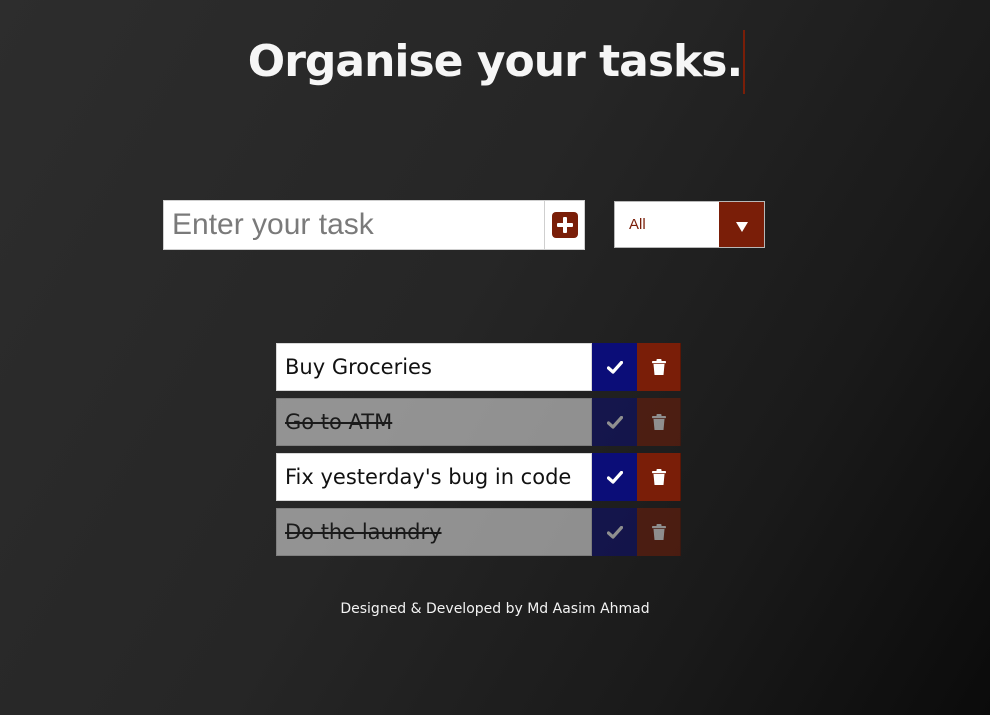  I want to click on add-task-button, so click(564, 225).